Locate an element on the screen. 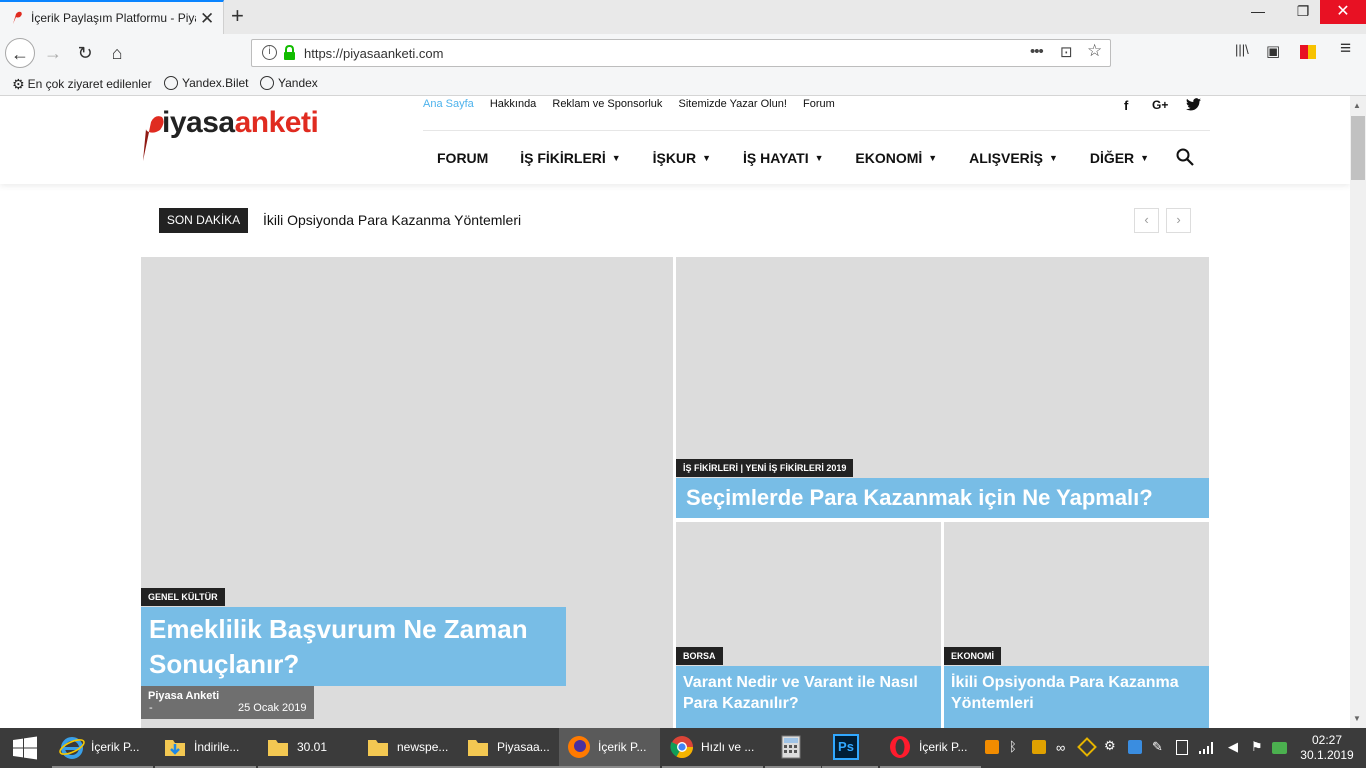 This screenshot has height=768, width=1366. globe-icon is located at coordinates (267, 83).